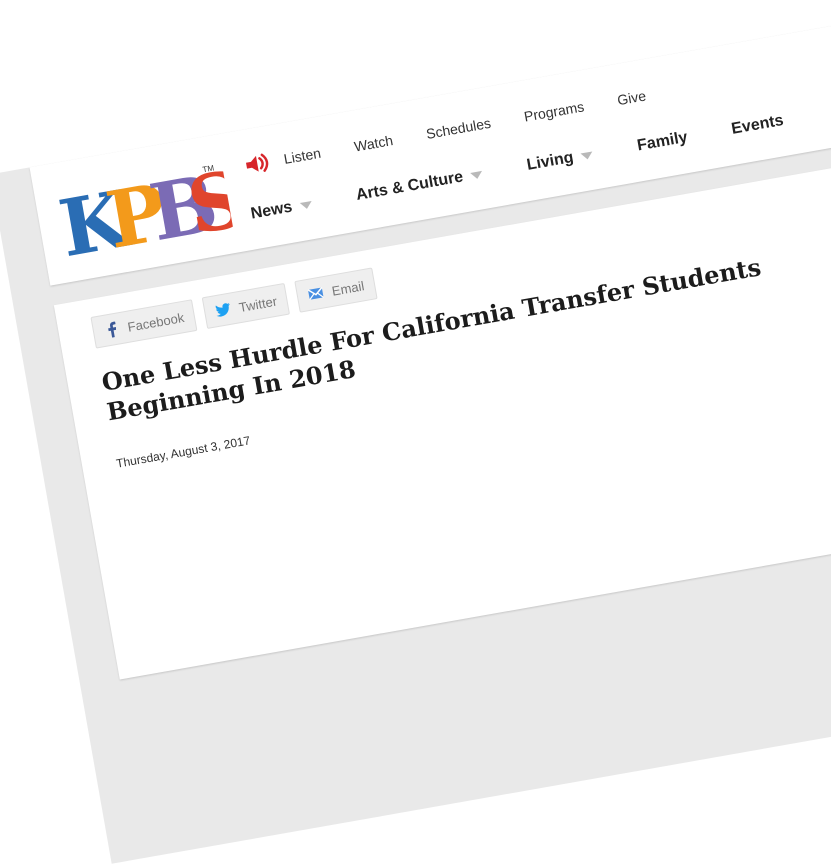  What do you see at coordinates (271, 210) in the screenshot?
I see `nav-news-label: News` at bounding box center [271, 210].